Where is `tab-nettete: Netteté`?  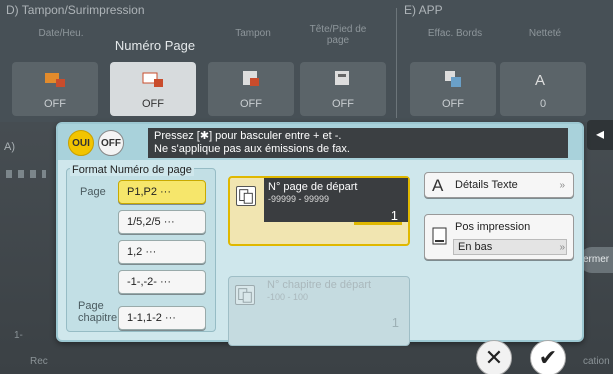 tab-nettete: Netteté is located at coordinates (545, 33).